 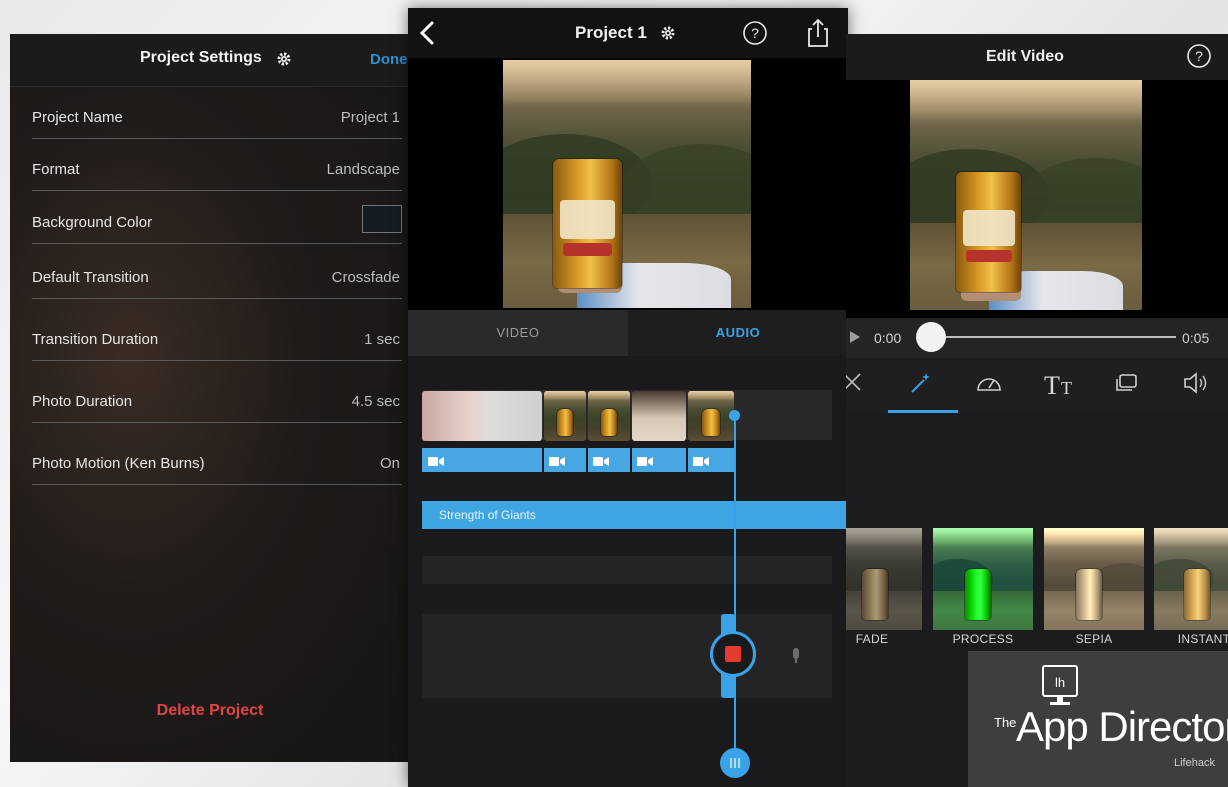 What do you see at coordinates (1196, 338) in the screenshot?
I see `total-time: 0:05` at bounding box center [1196, 338].